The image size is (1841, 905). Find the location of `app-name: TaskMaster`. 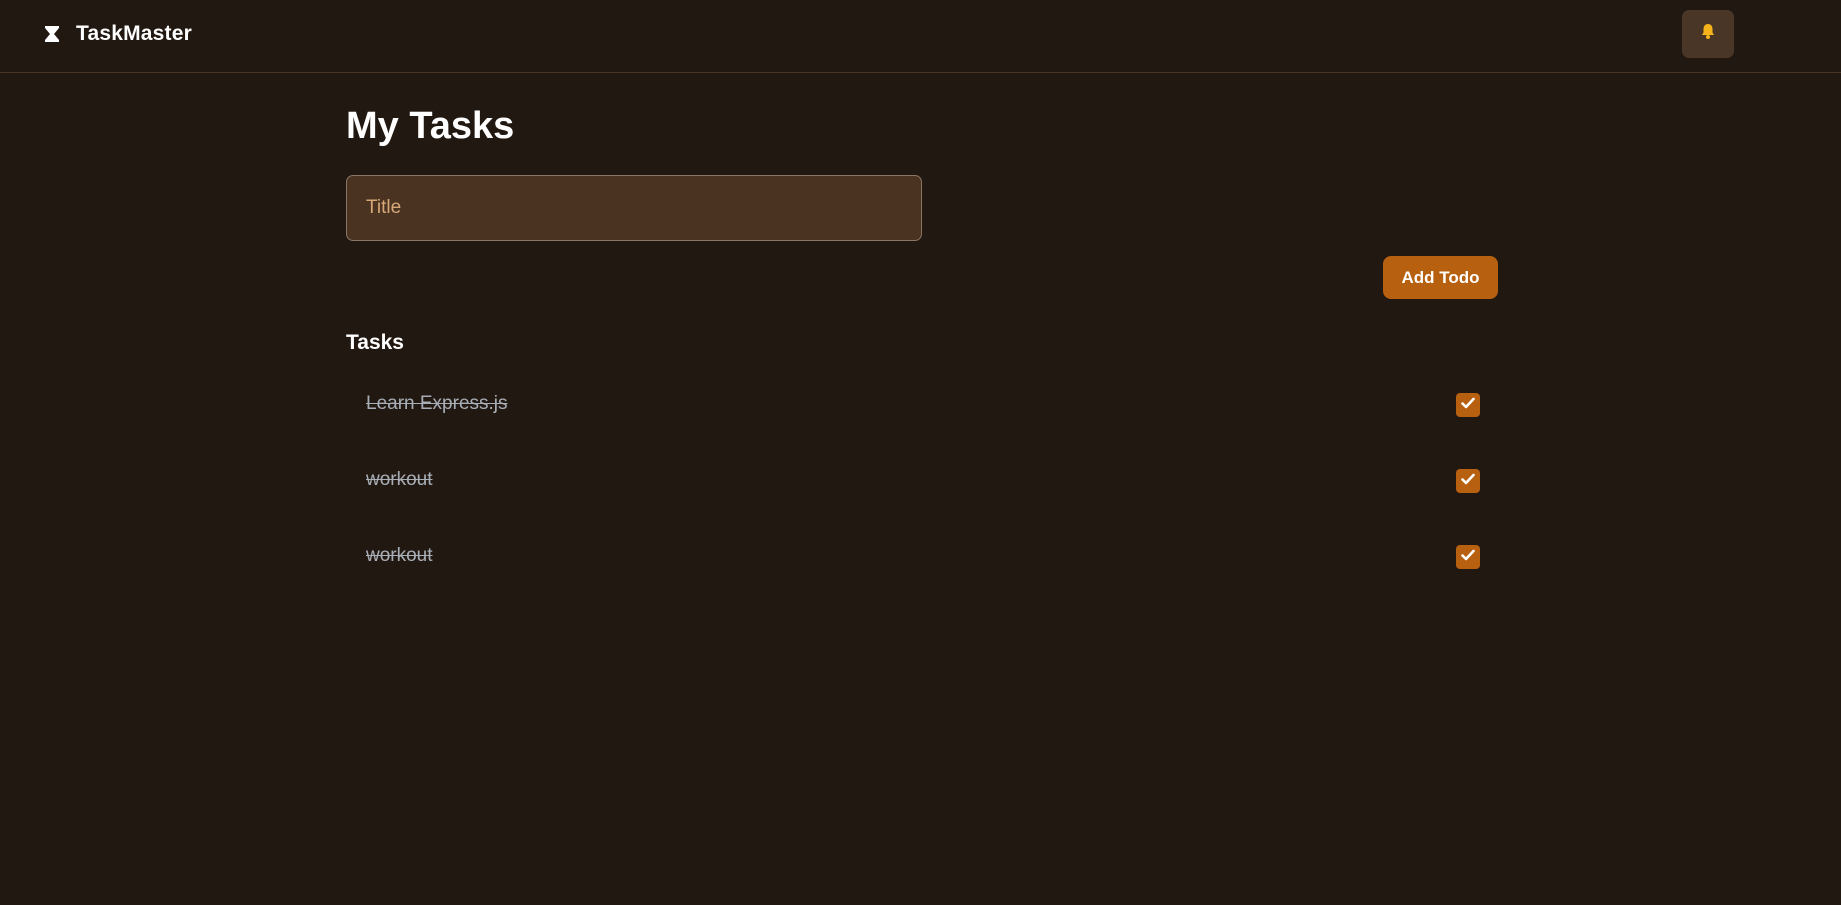

app-name: TaskMaster is located at coordinates (134, 33).